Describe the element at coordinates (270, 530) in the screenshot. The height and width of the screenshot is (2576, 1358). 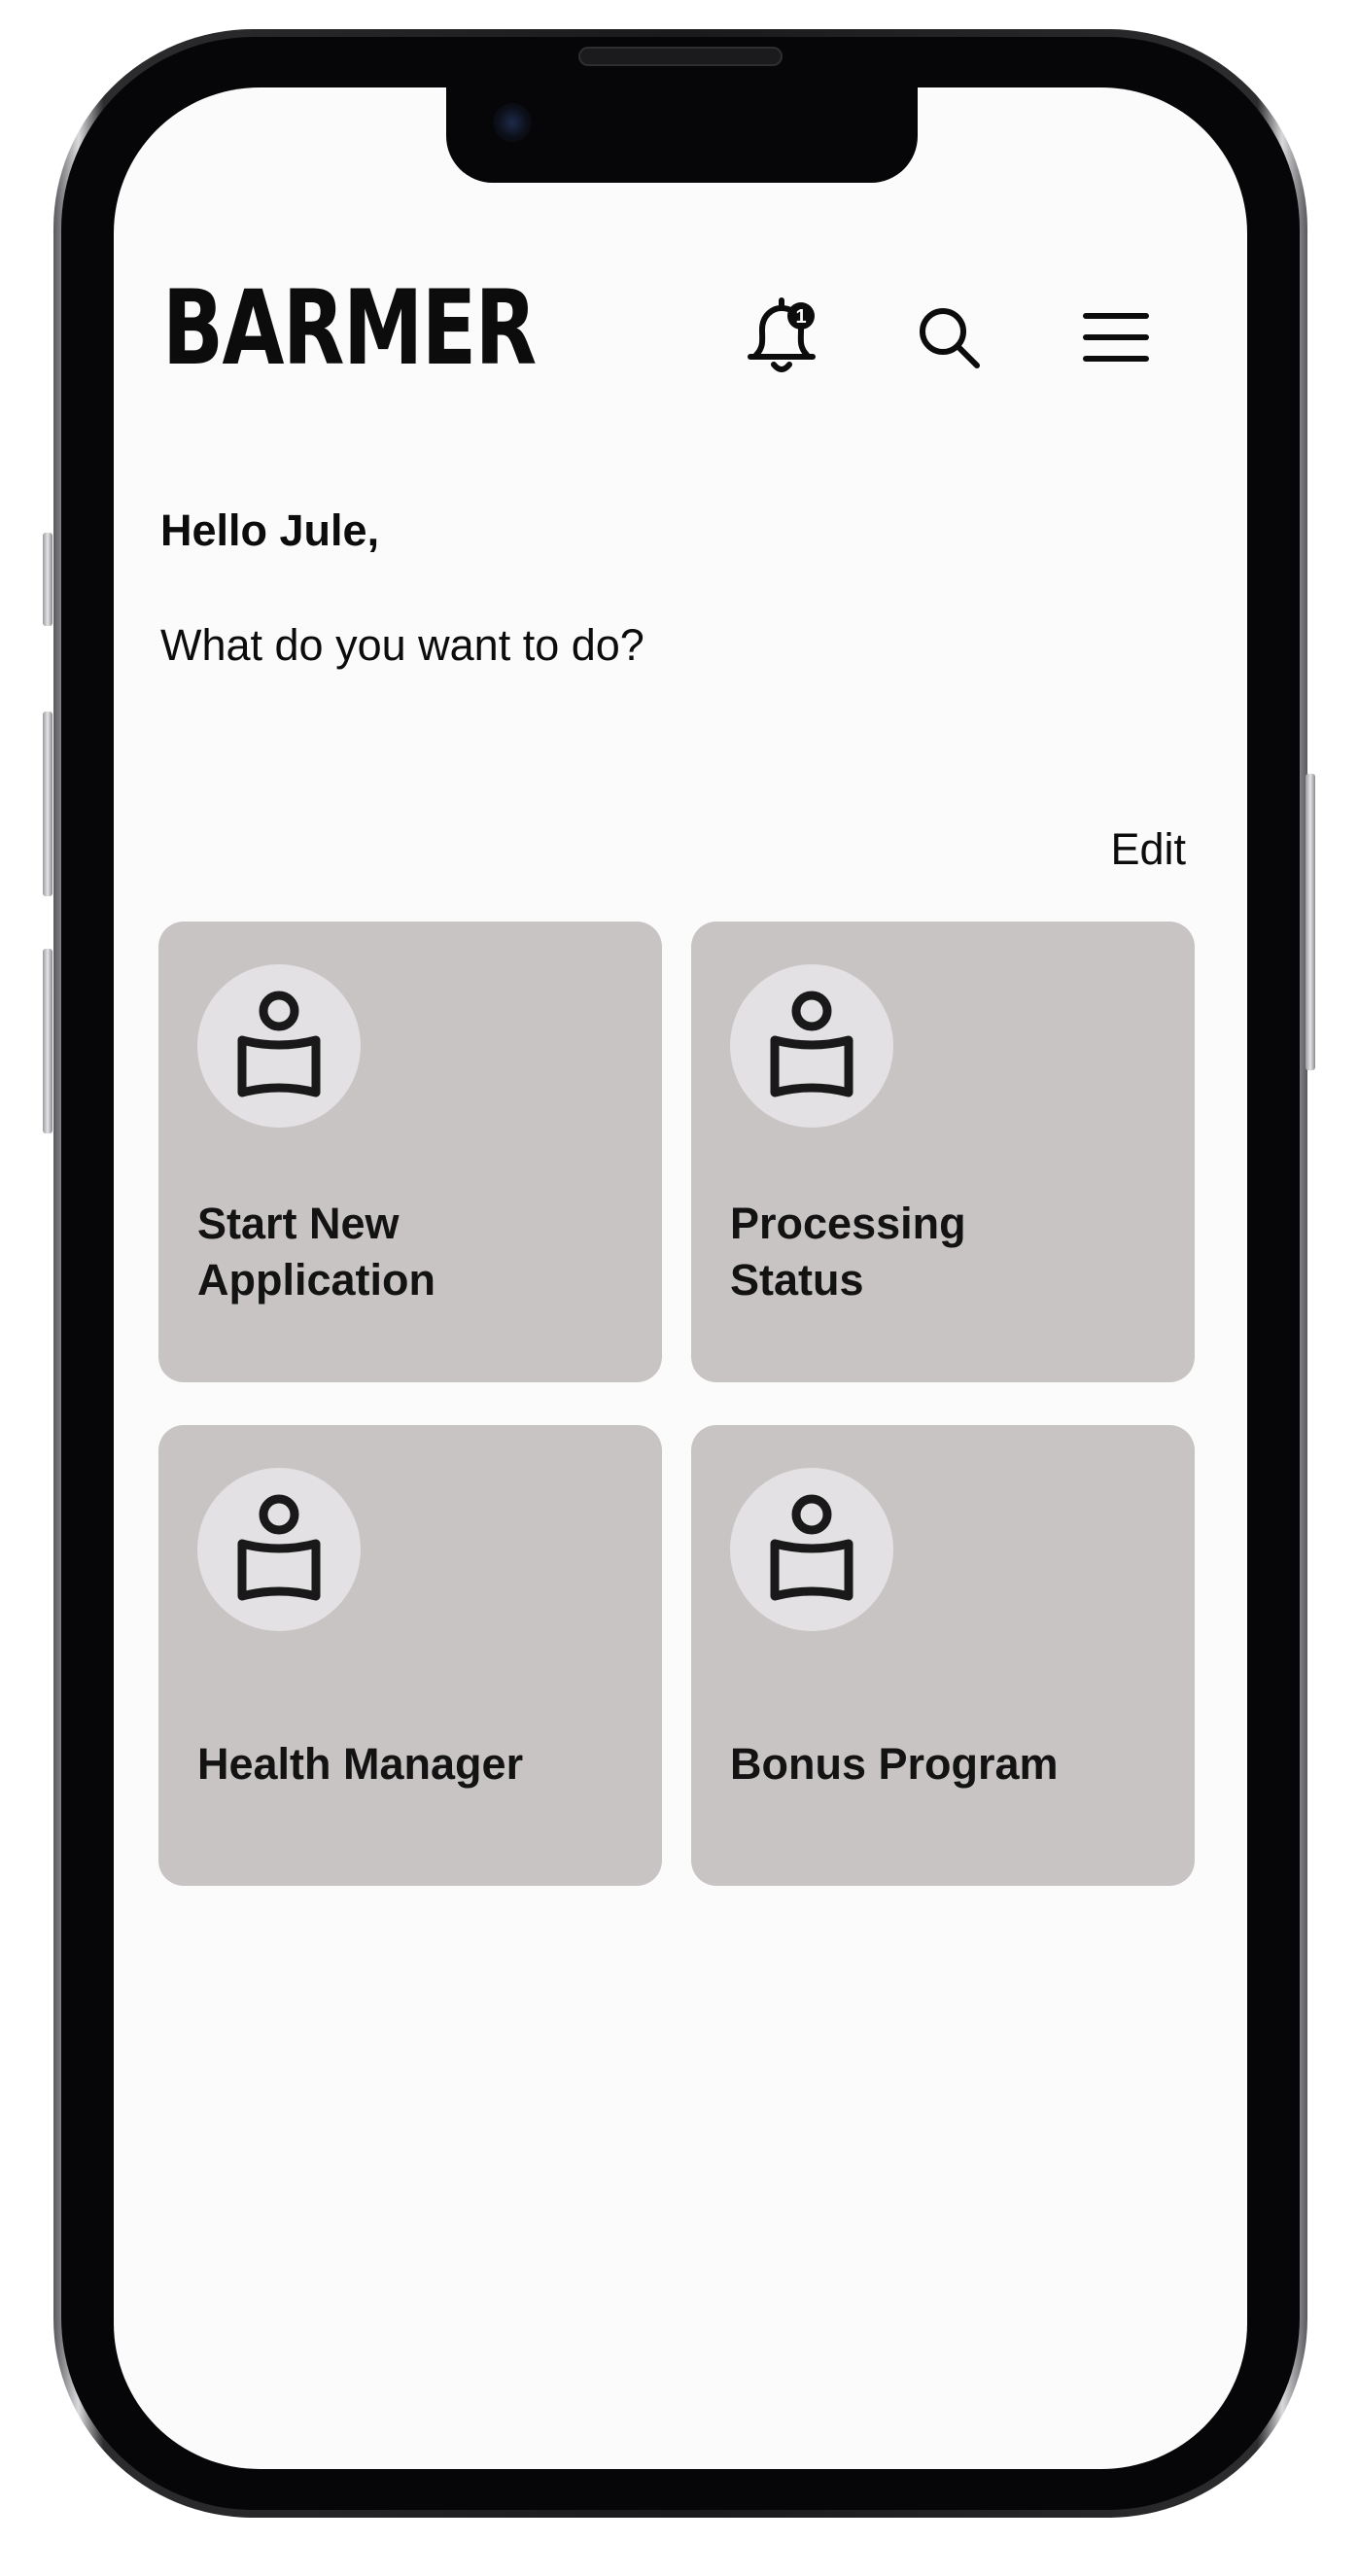
I see `greeting-text: Hello Jule,` at that location.